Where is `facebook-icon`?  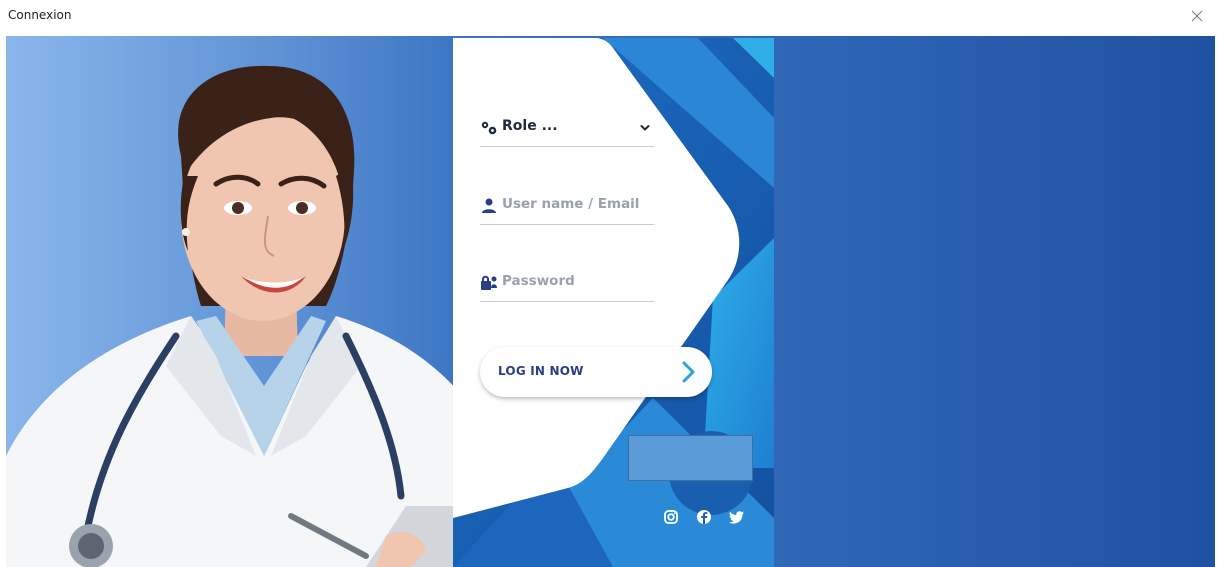
facebook-icon is located at coordinates (704, 517).